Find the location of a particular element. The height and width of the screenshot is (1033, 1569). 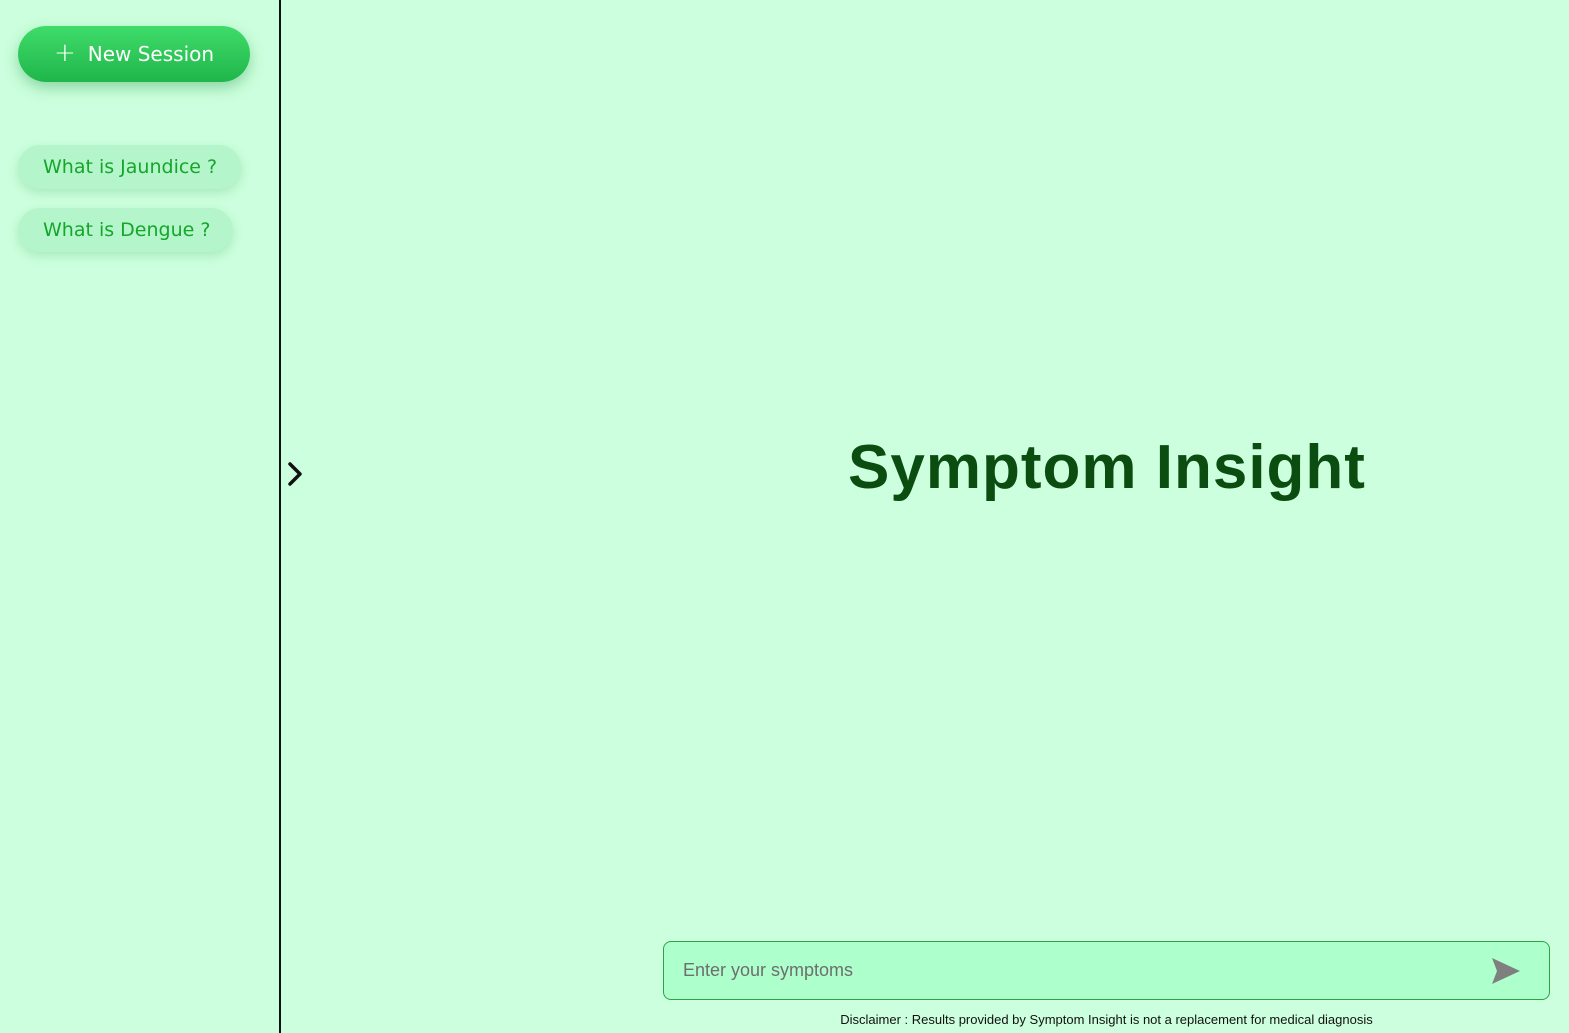

history-item-label: What is Dengue ? is located at coordinates (127, 230).